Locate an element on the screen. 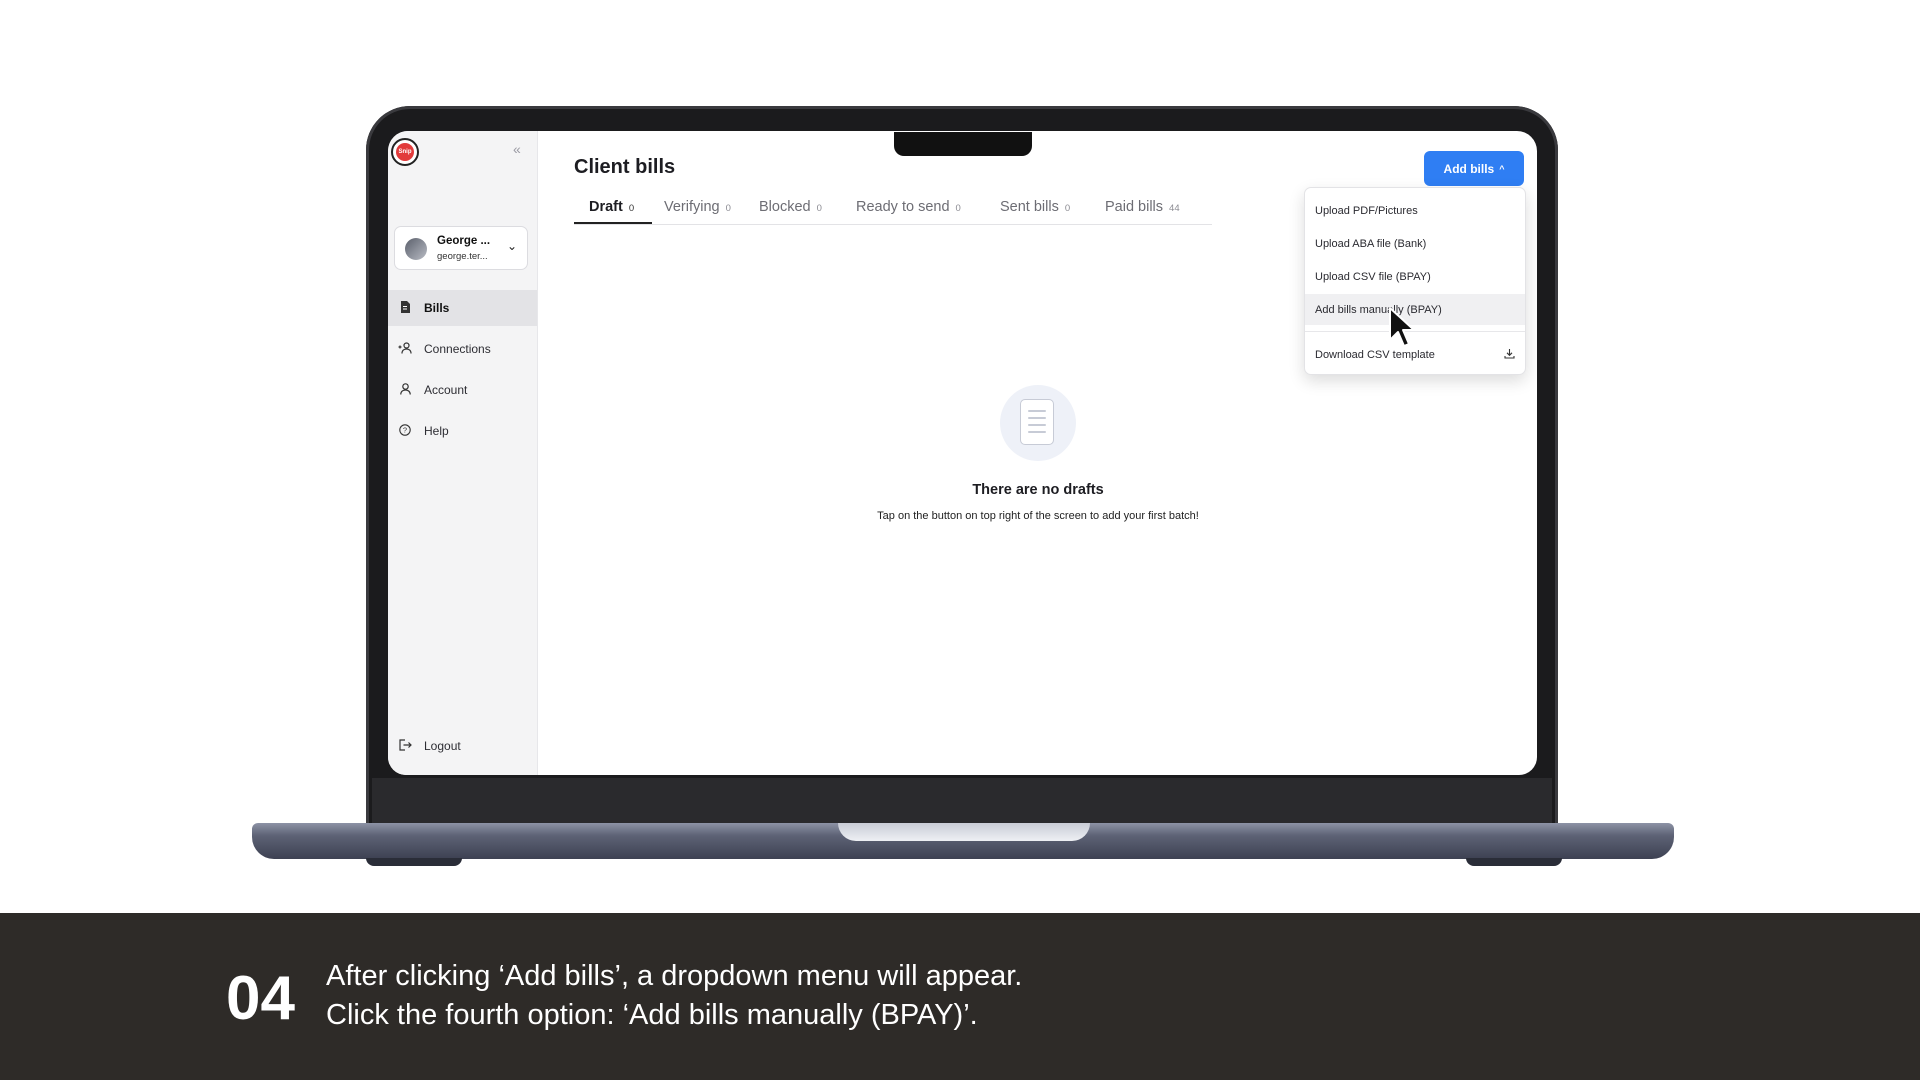 The height and width of the screenshot is (1080, 1920). tab-paid-bills: Paid bills 44 is located at coordinates (1142, 207).